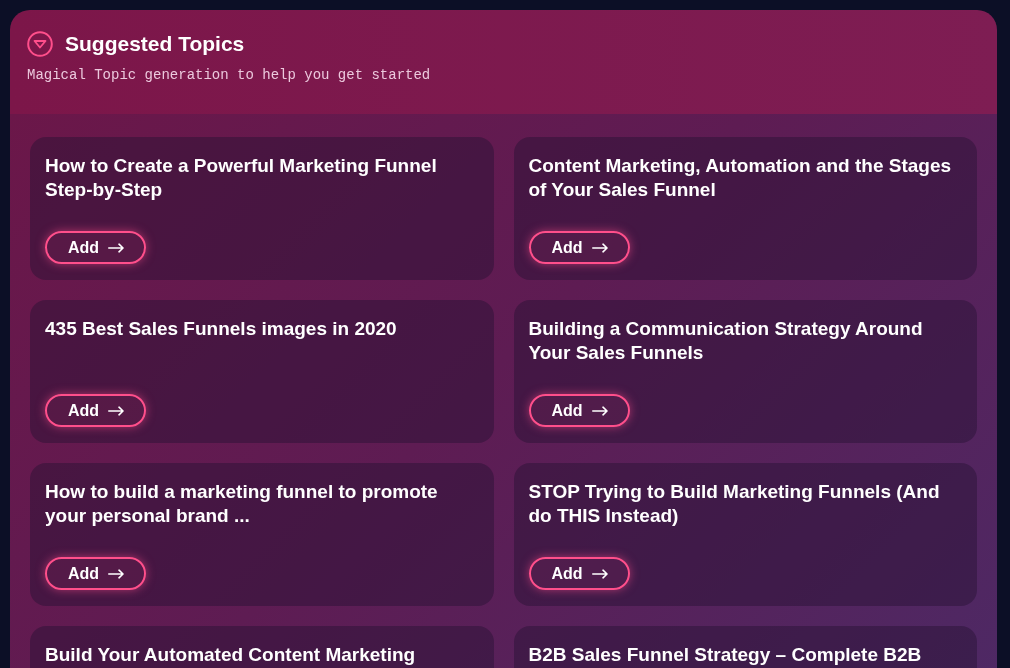  Describe the element at coordinates (231, 655) in the screenshot. I see `topic-title: Build Your Automated Content Marketing` at that location.